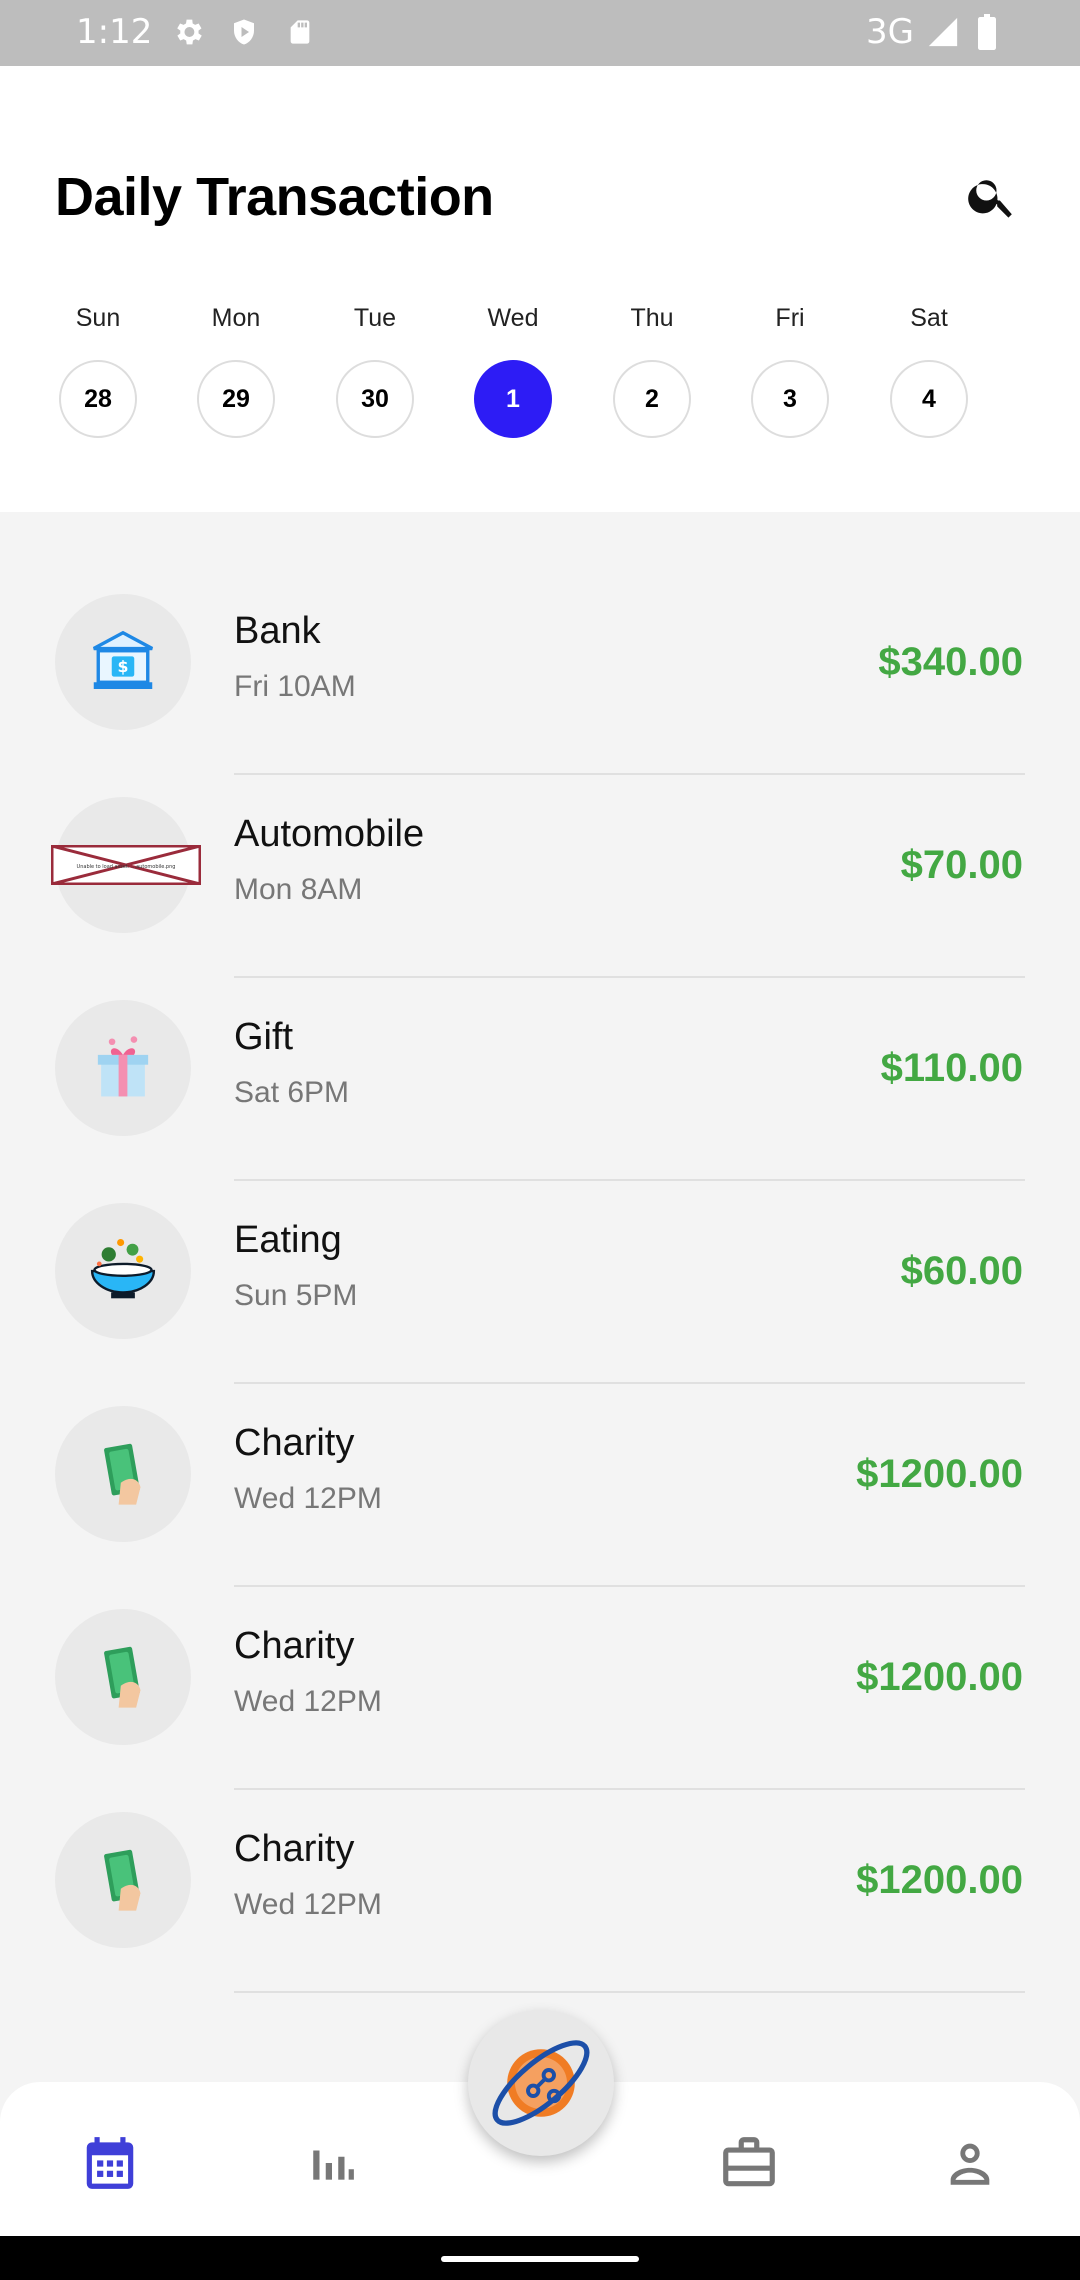  I want to click on nav-calendar, so click(110, 2163).